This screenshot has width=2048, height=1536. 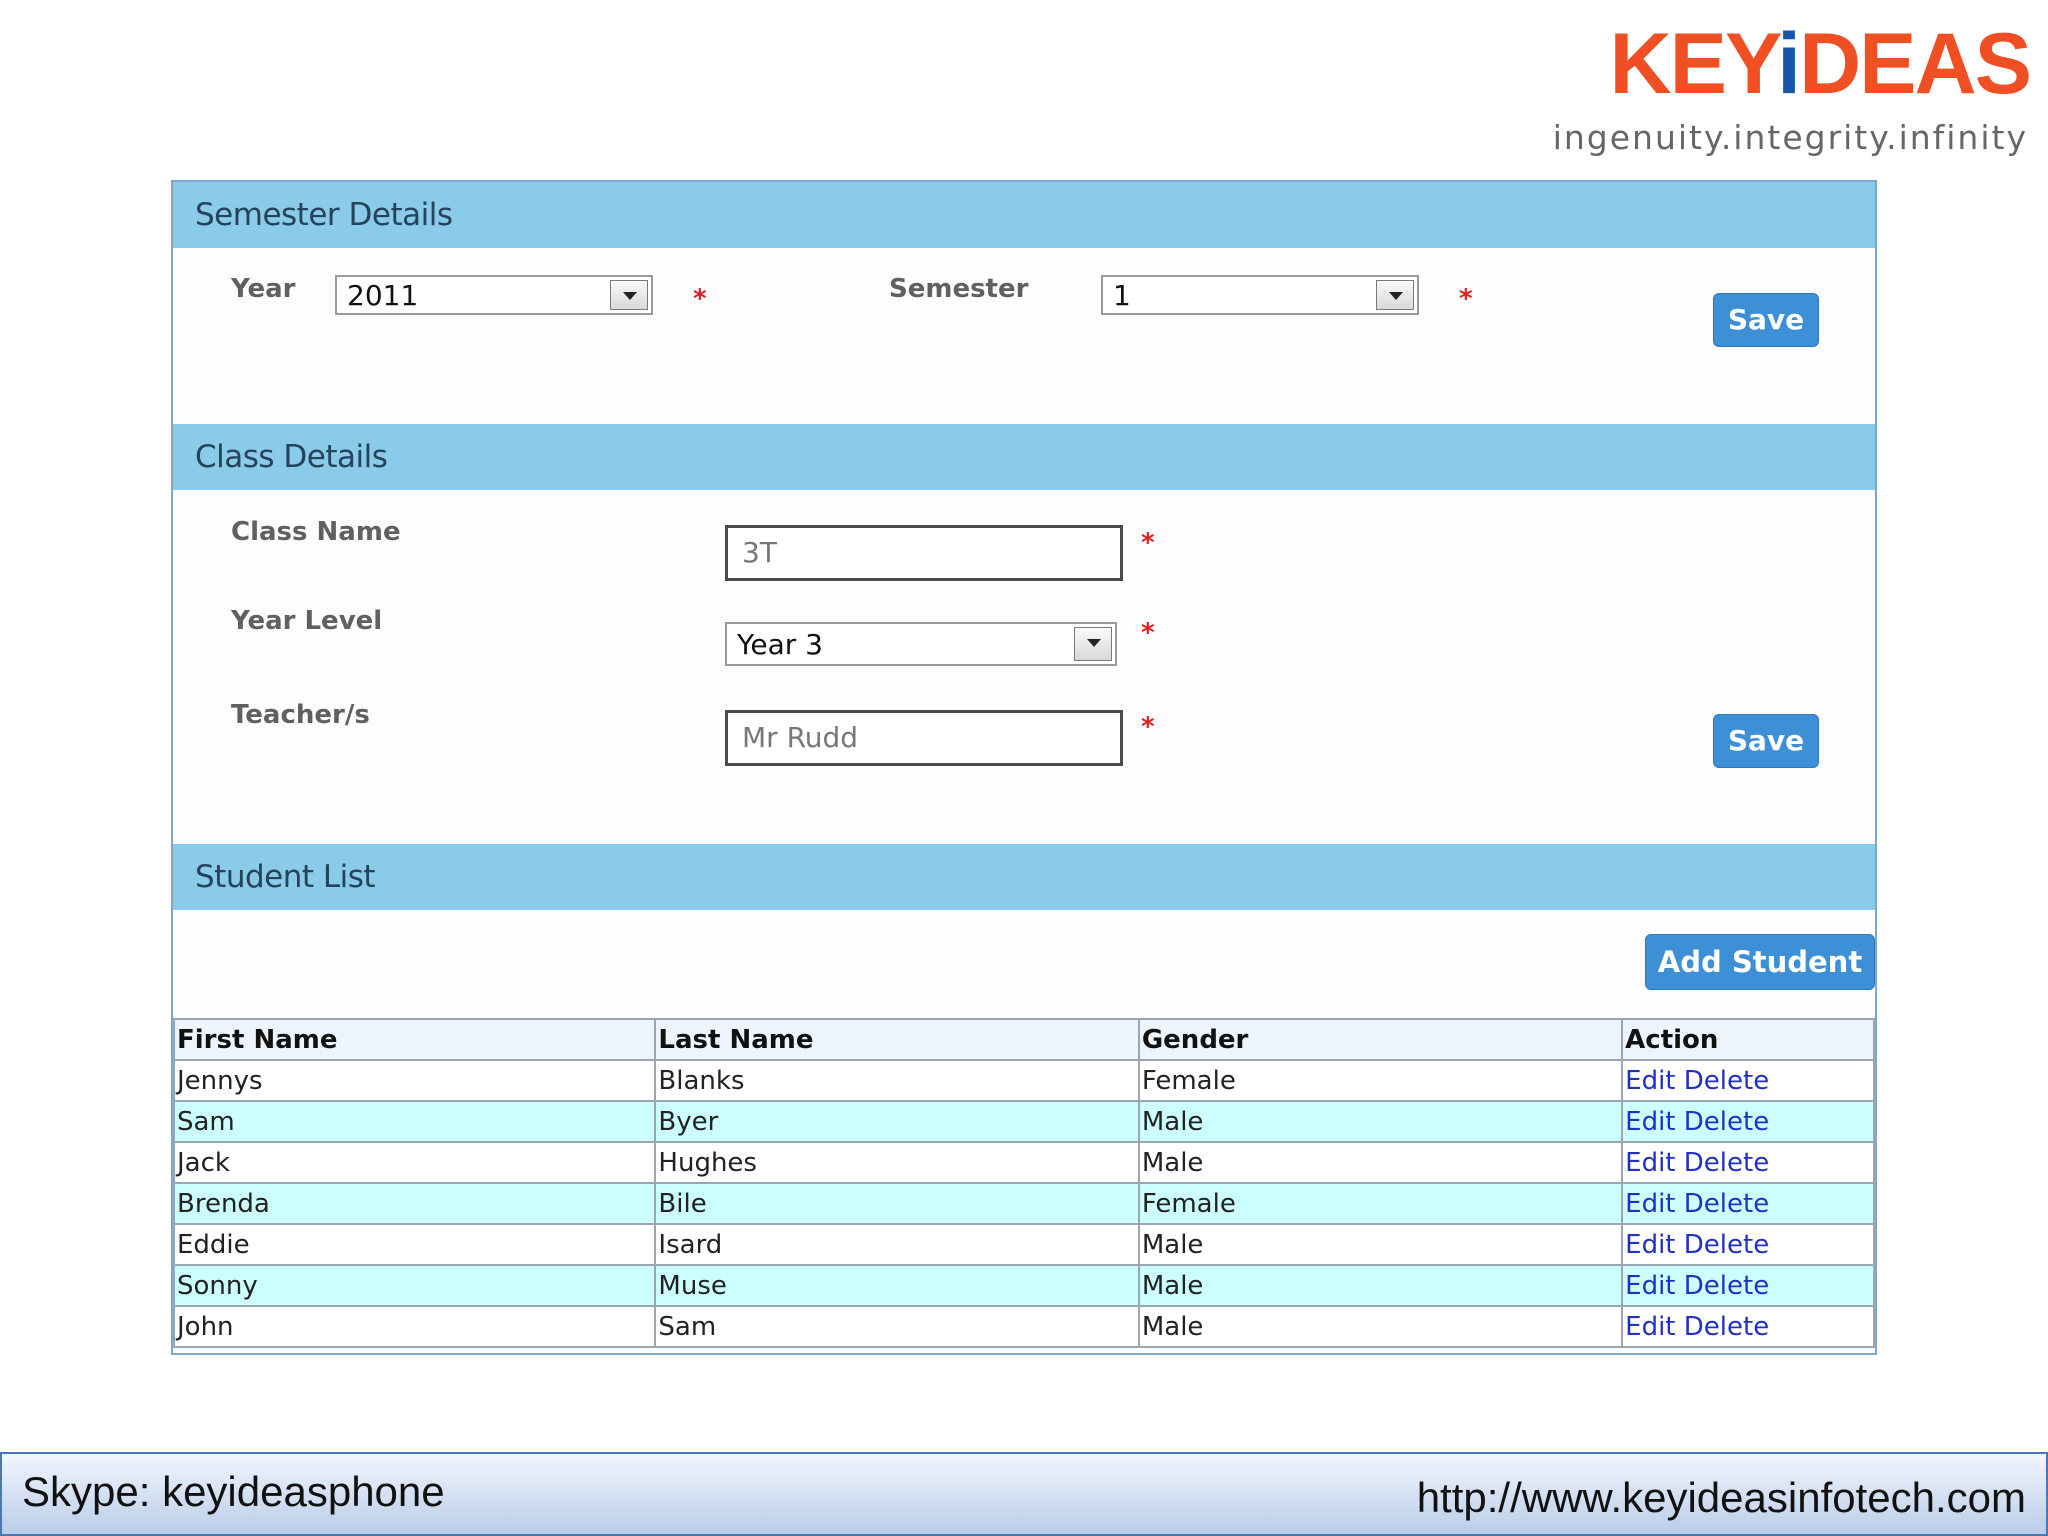 I want to click on logo-text-key: KEY, so click(x=1694, y=64).